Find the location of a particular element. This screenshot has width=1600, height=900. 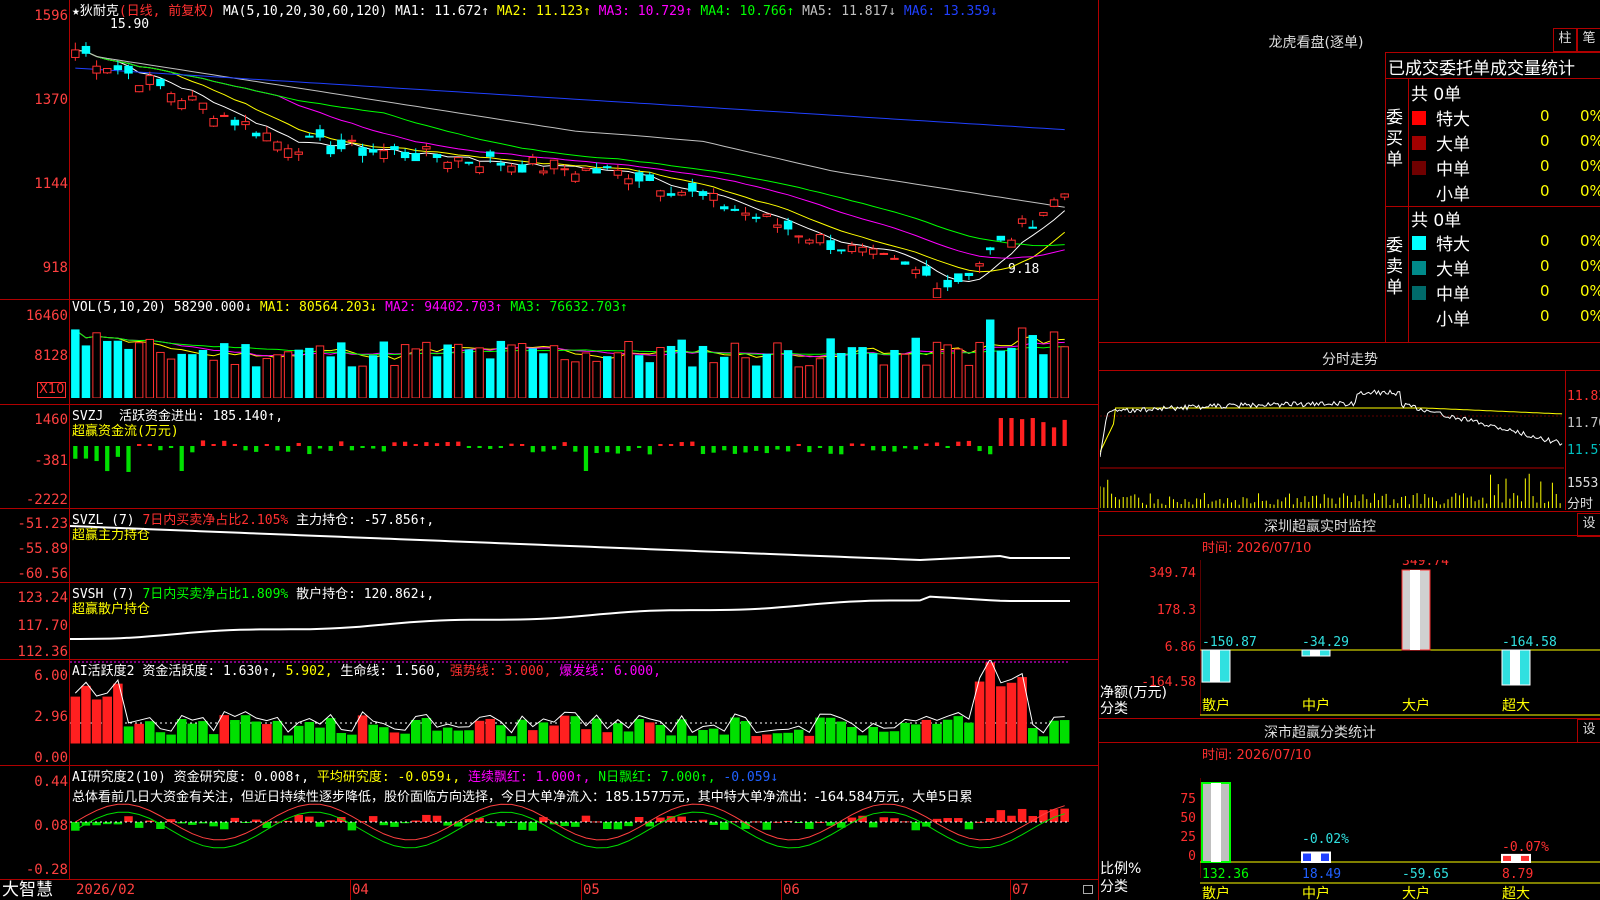

svzl-ytick-2: -60.56 is located at coordinates (42, 574).